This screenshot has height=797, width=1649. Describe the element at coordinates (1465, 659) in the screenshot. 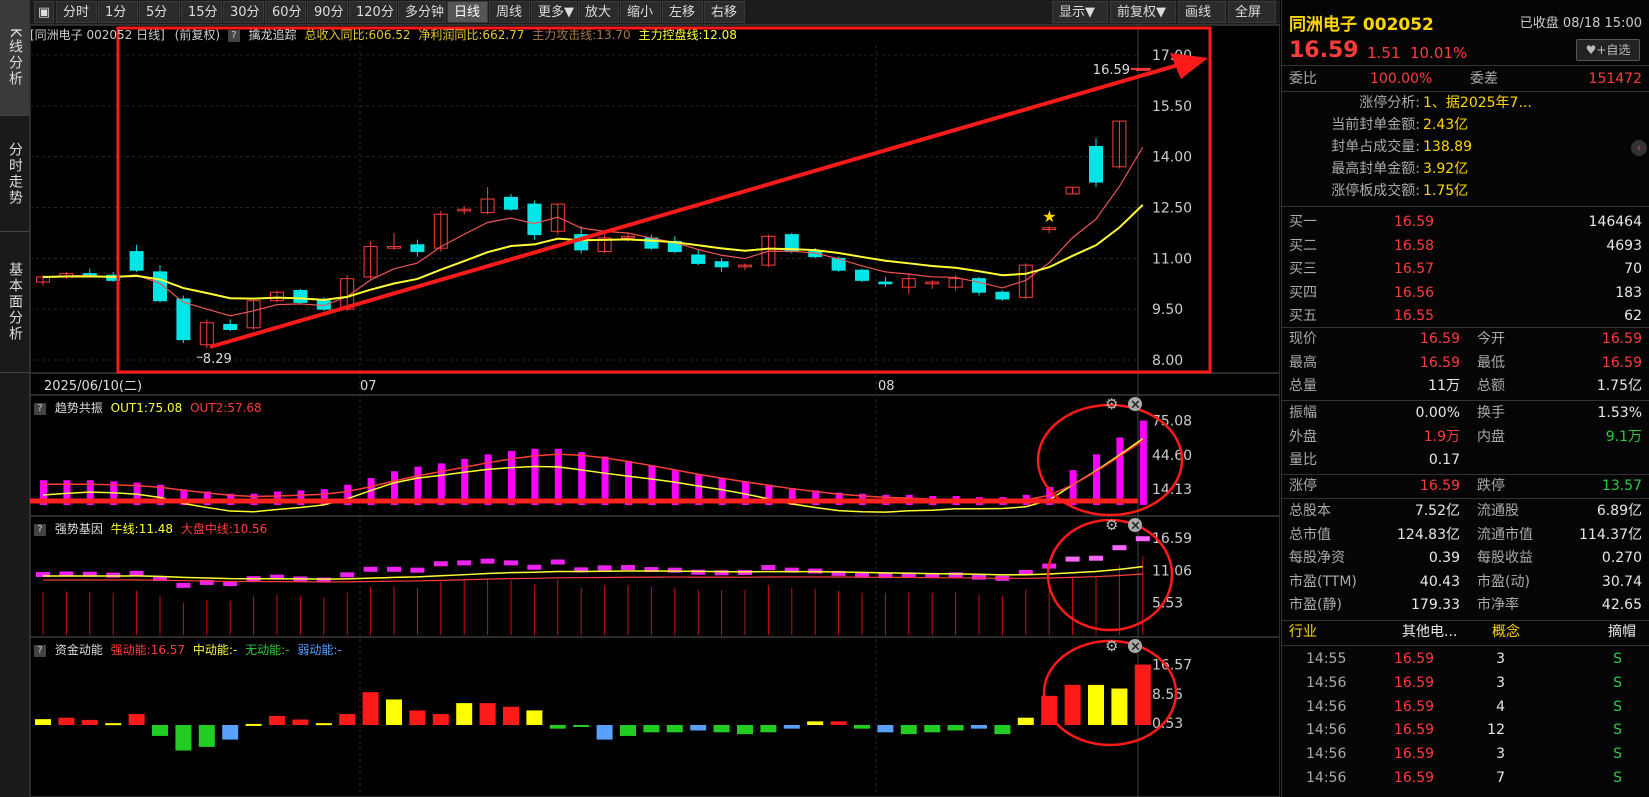

I see `tick-row: 14:55 16.59 3 S` at that location.